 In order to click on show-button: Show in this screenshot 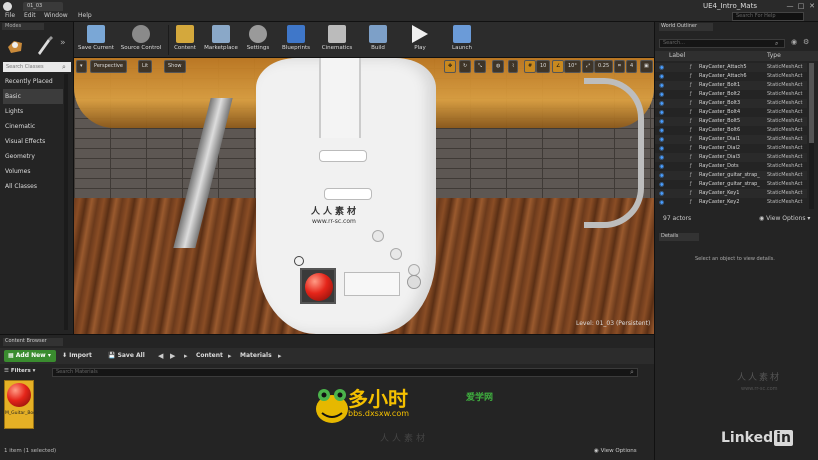, I will do `click(175, 66)`.